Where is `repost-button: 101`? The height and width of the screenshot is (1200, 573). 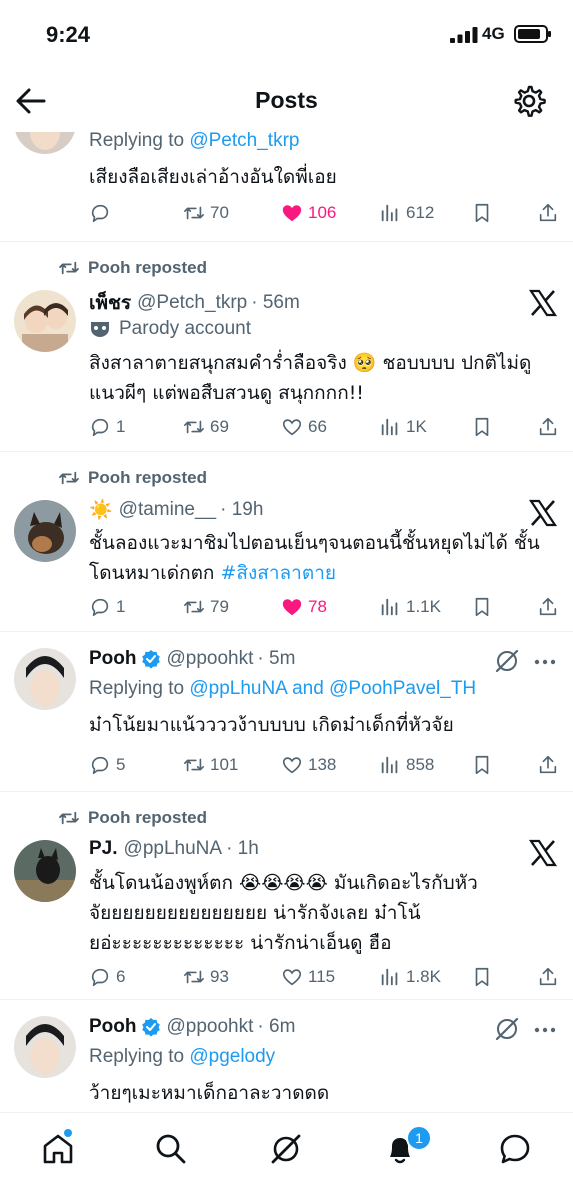 repost-button: 101 is located at coordinates (210, 765).